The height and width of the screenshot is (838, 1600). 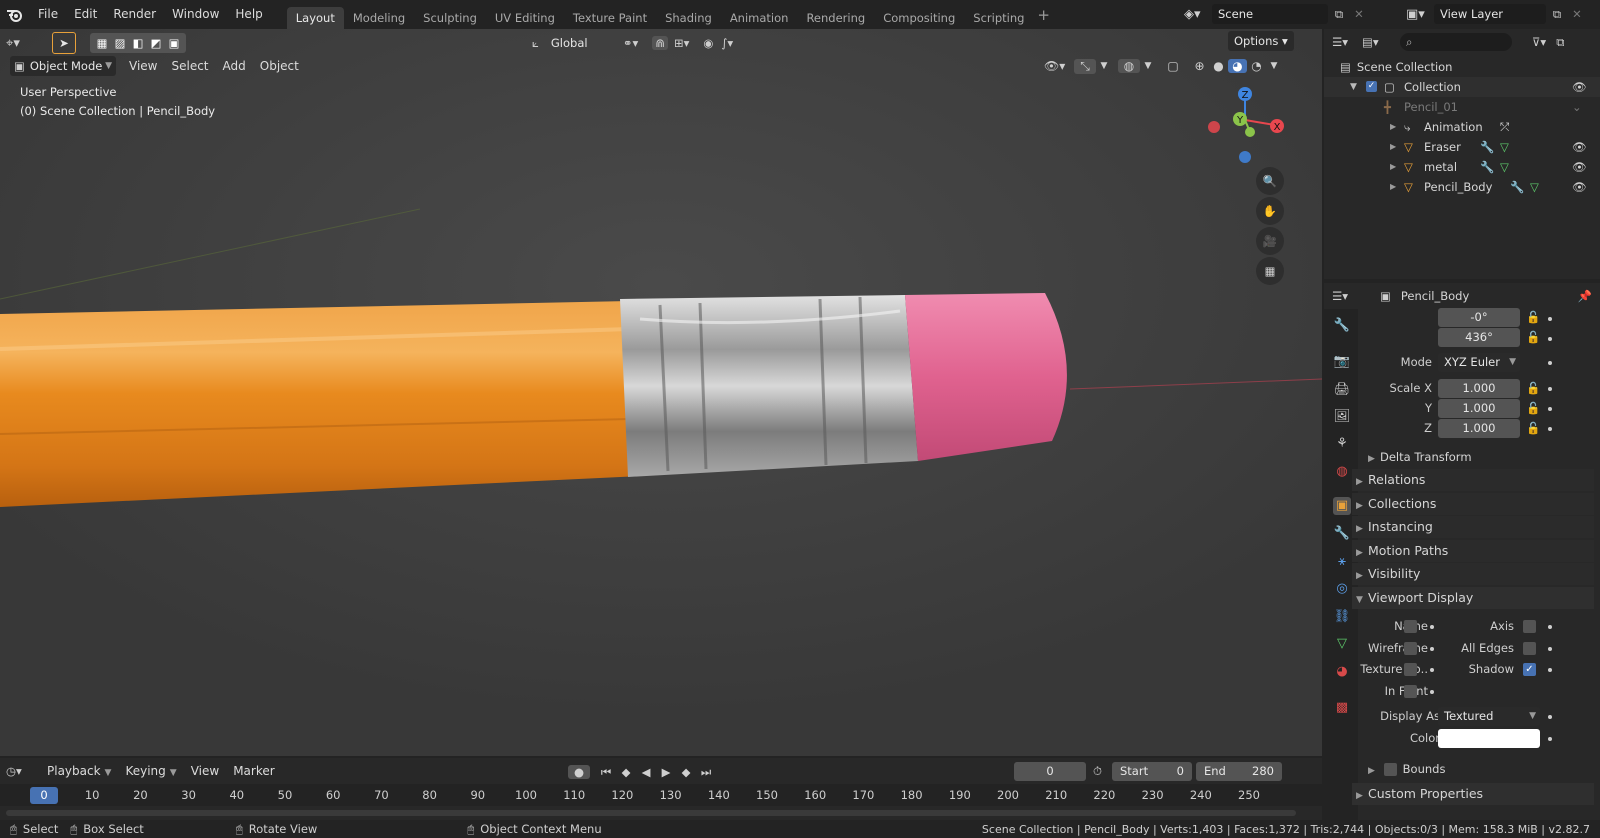 What do you see at coordinates (1152, 771) in the screenshot?
I see `start-frame-field: Start 0` at bounding box center [1152, 771].